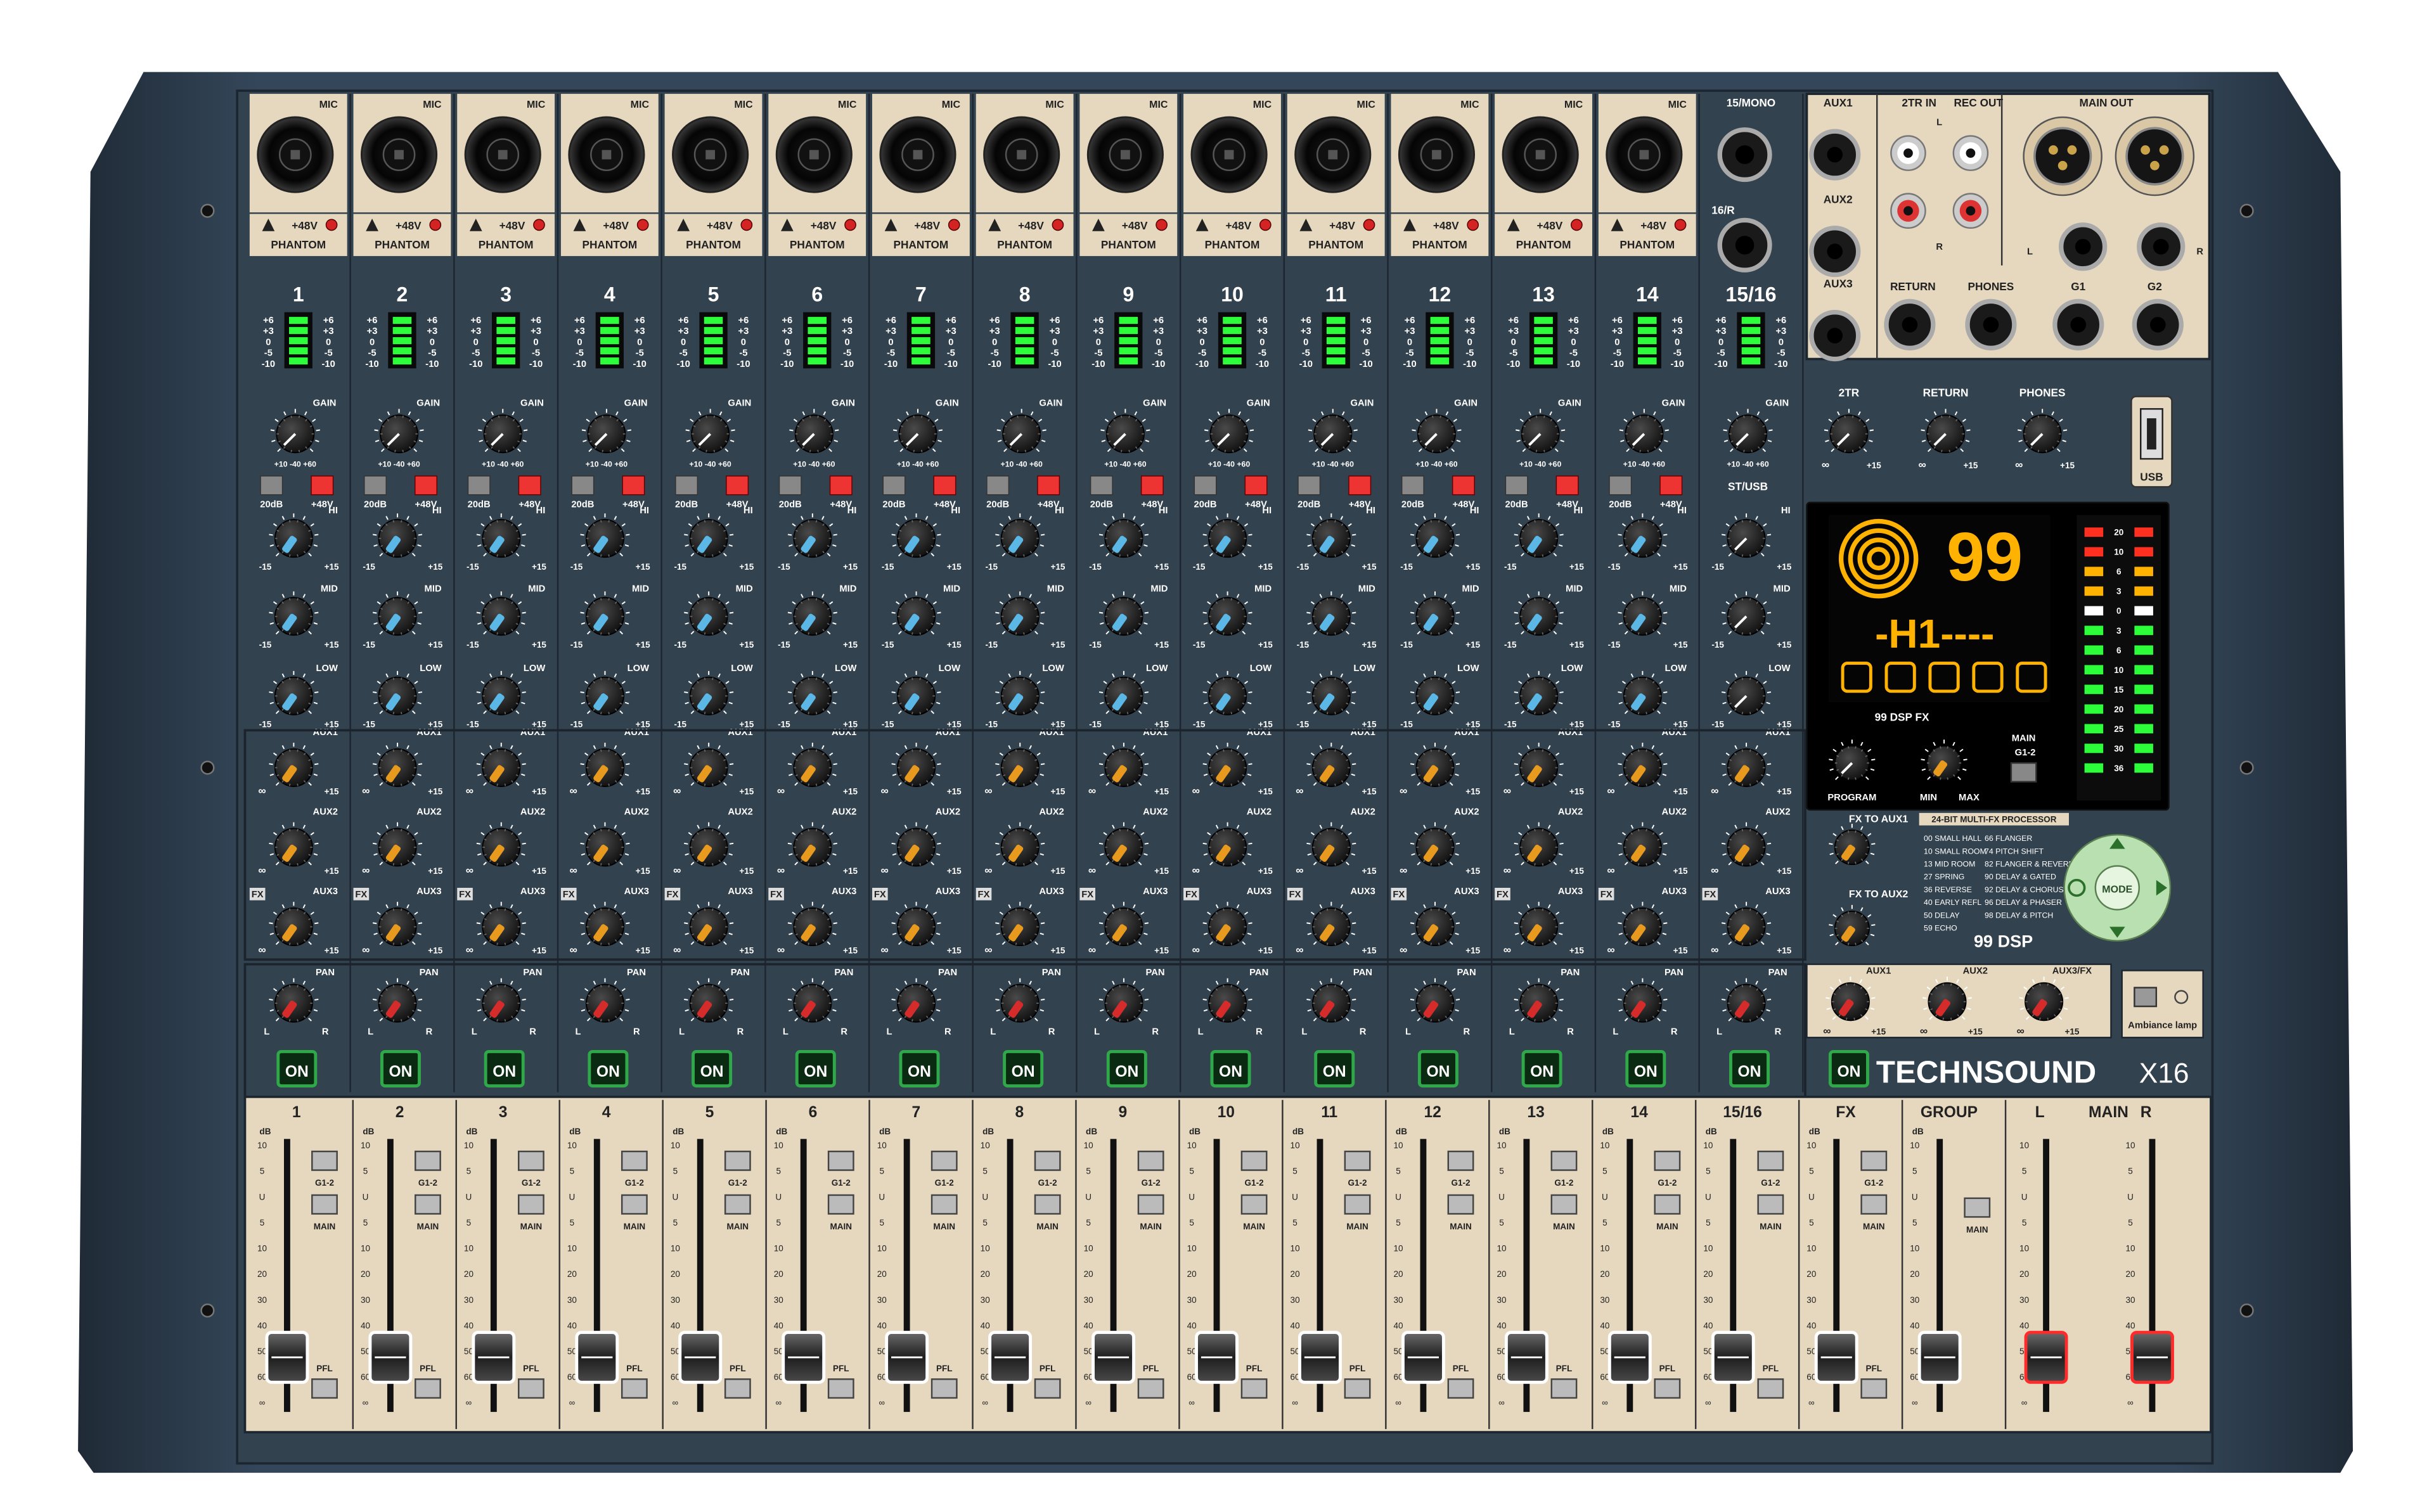 This screenshot has width=2434, height=1512. I want to click on pfl-label: PFL, so click(1254, 1368).